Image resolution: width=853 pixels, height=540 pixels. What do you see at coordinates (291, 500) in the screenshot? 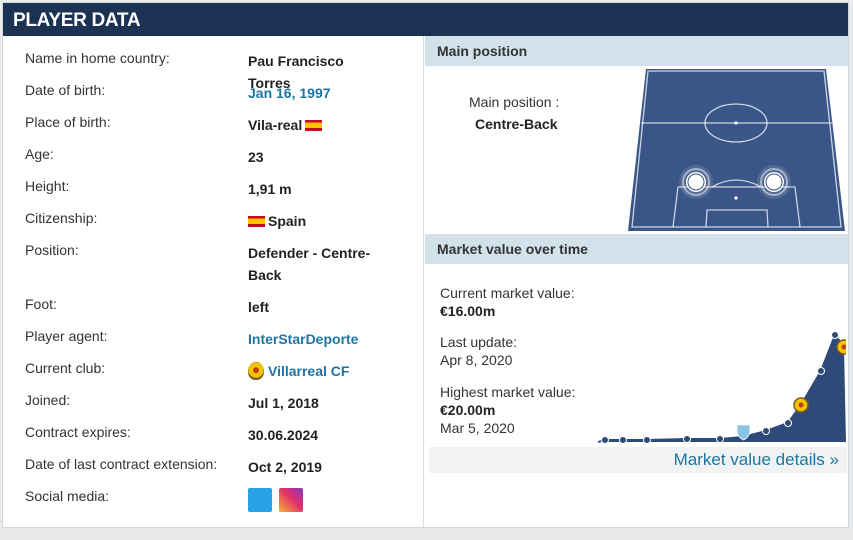
I see `instagram-icon` at bounding box center [291, 500].